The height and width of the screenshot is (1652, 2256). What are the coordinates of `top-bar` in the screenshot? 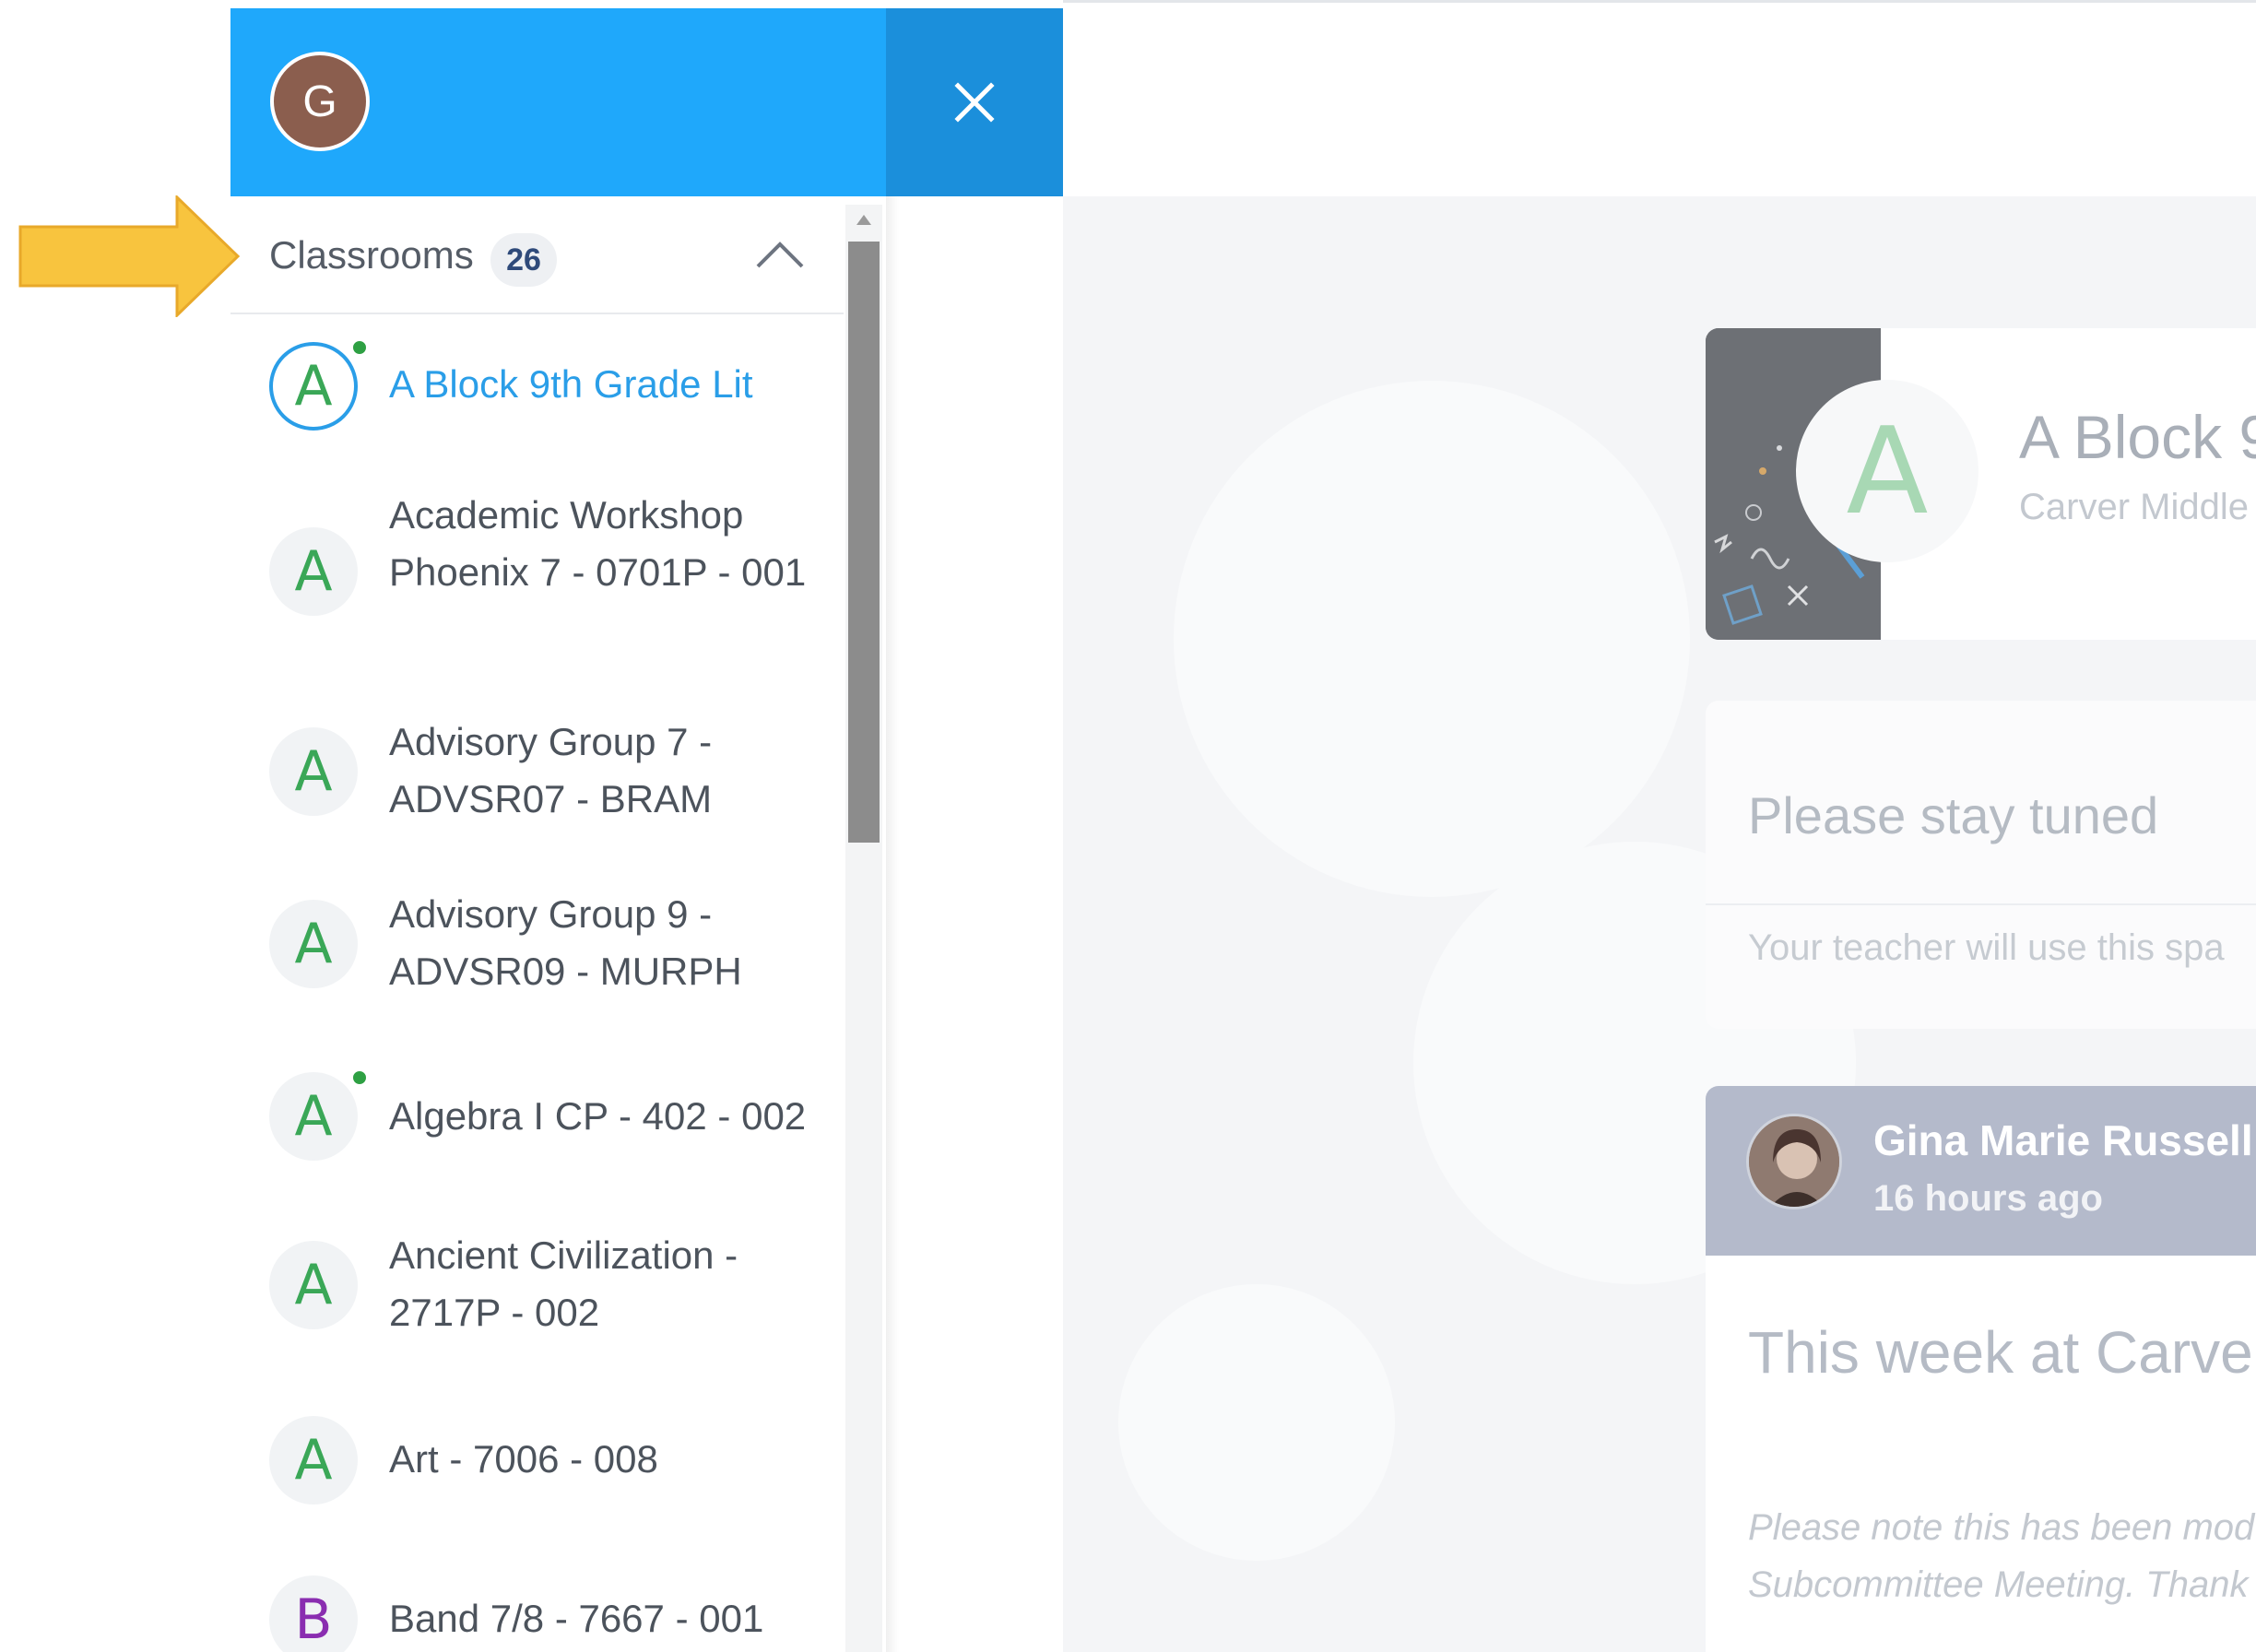 It's located at (1659, 99).